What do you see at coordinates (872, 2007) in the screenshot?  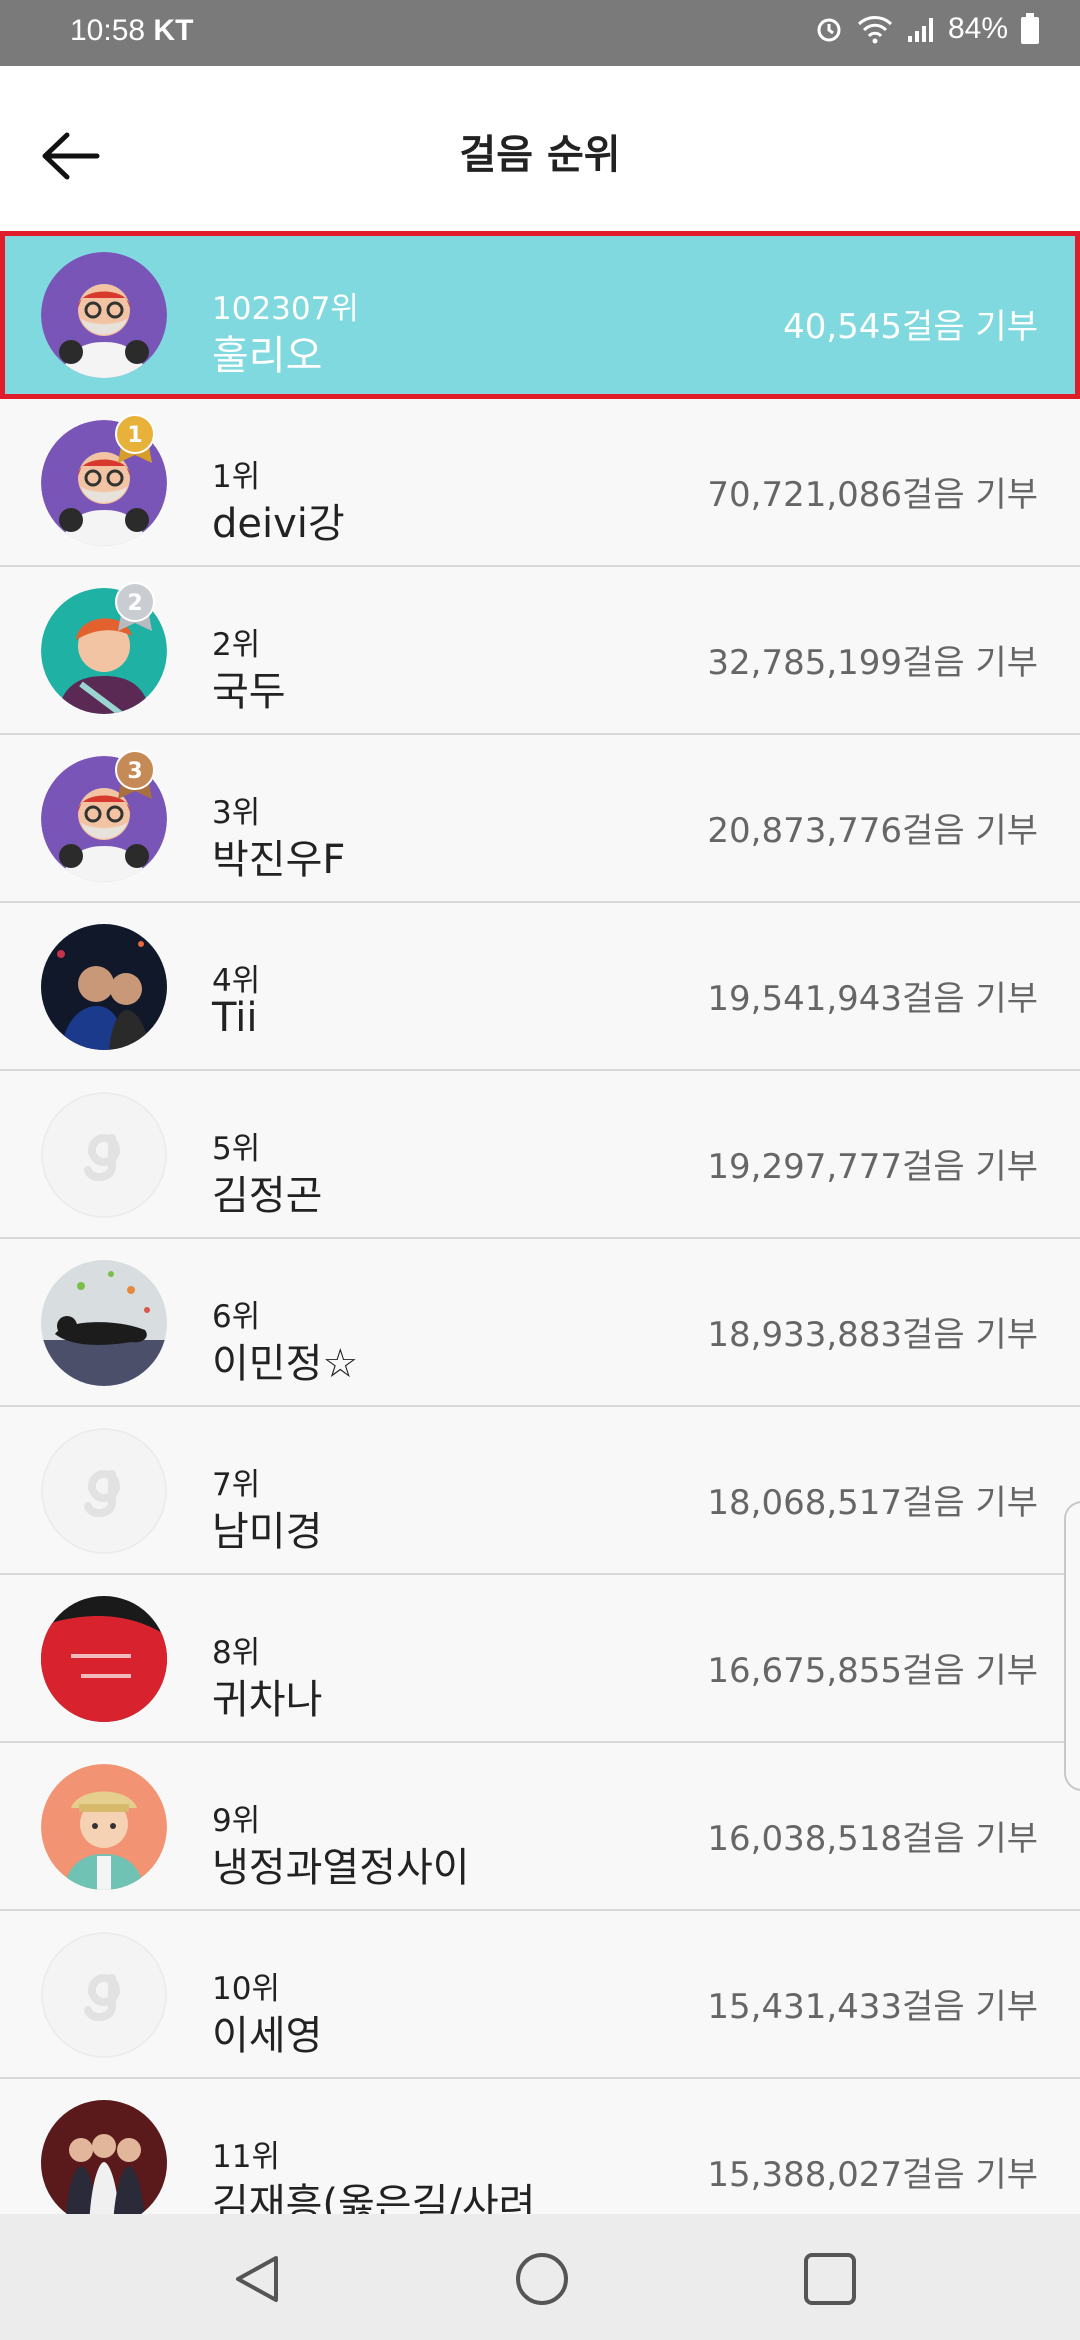 I see `step-count: 15,431,433걸음 기부` at bounding box center [872, 2007].